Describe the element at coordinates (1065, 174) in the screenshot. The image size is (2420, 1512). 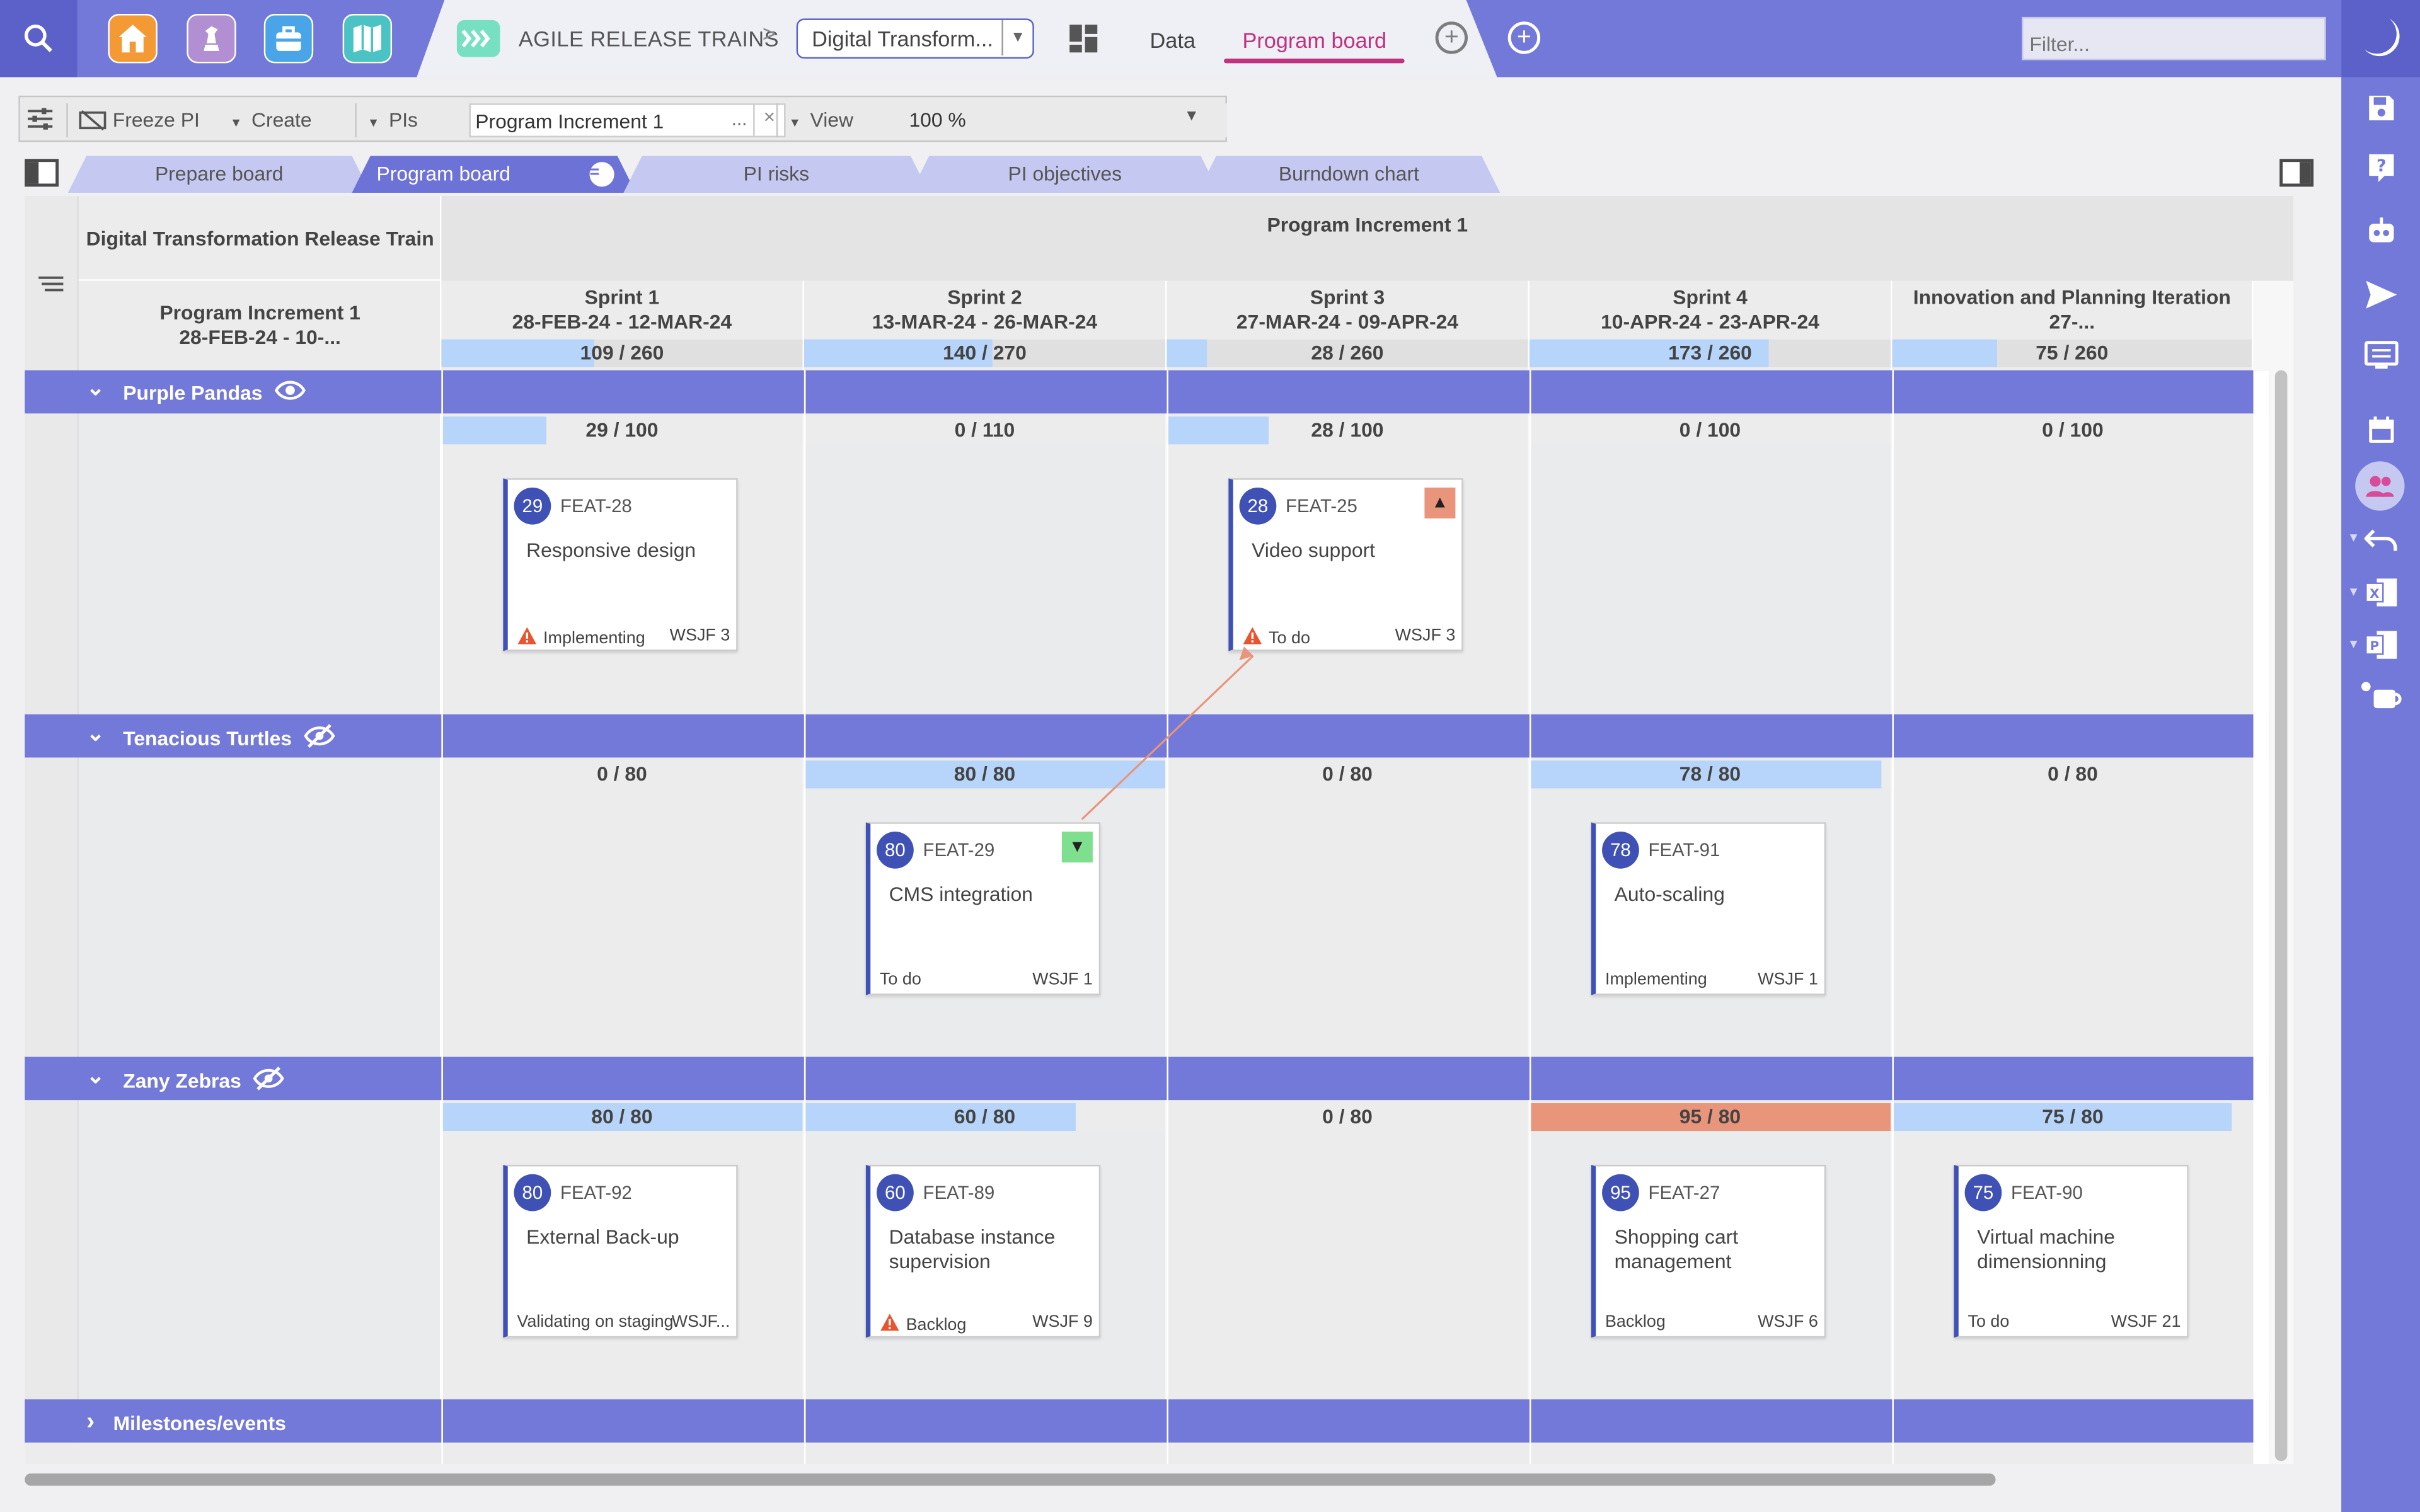
I see `tab-pi-objectives: PI objectives` at that location.